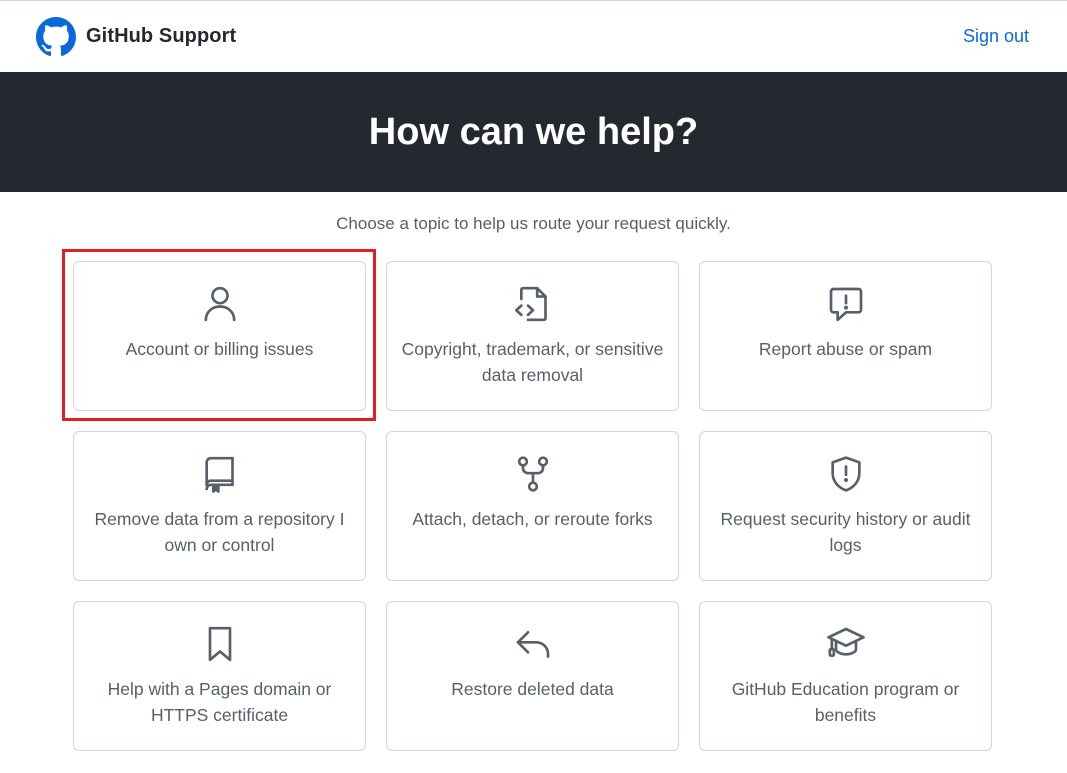  I want to click on repo-icon, so click(220, 474).